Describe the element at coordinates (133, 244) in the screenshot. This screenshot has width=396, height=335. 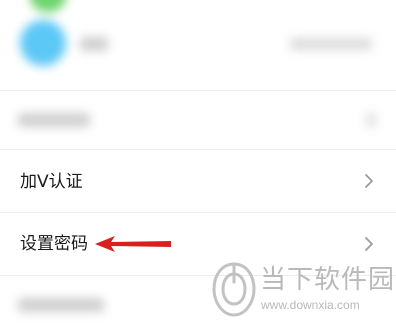
I see `arrow-left-icon` at that location.